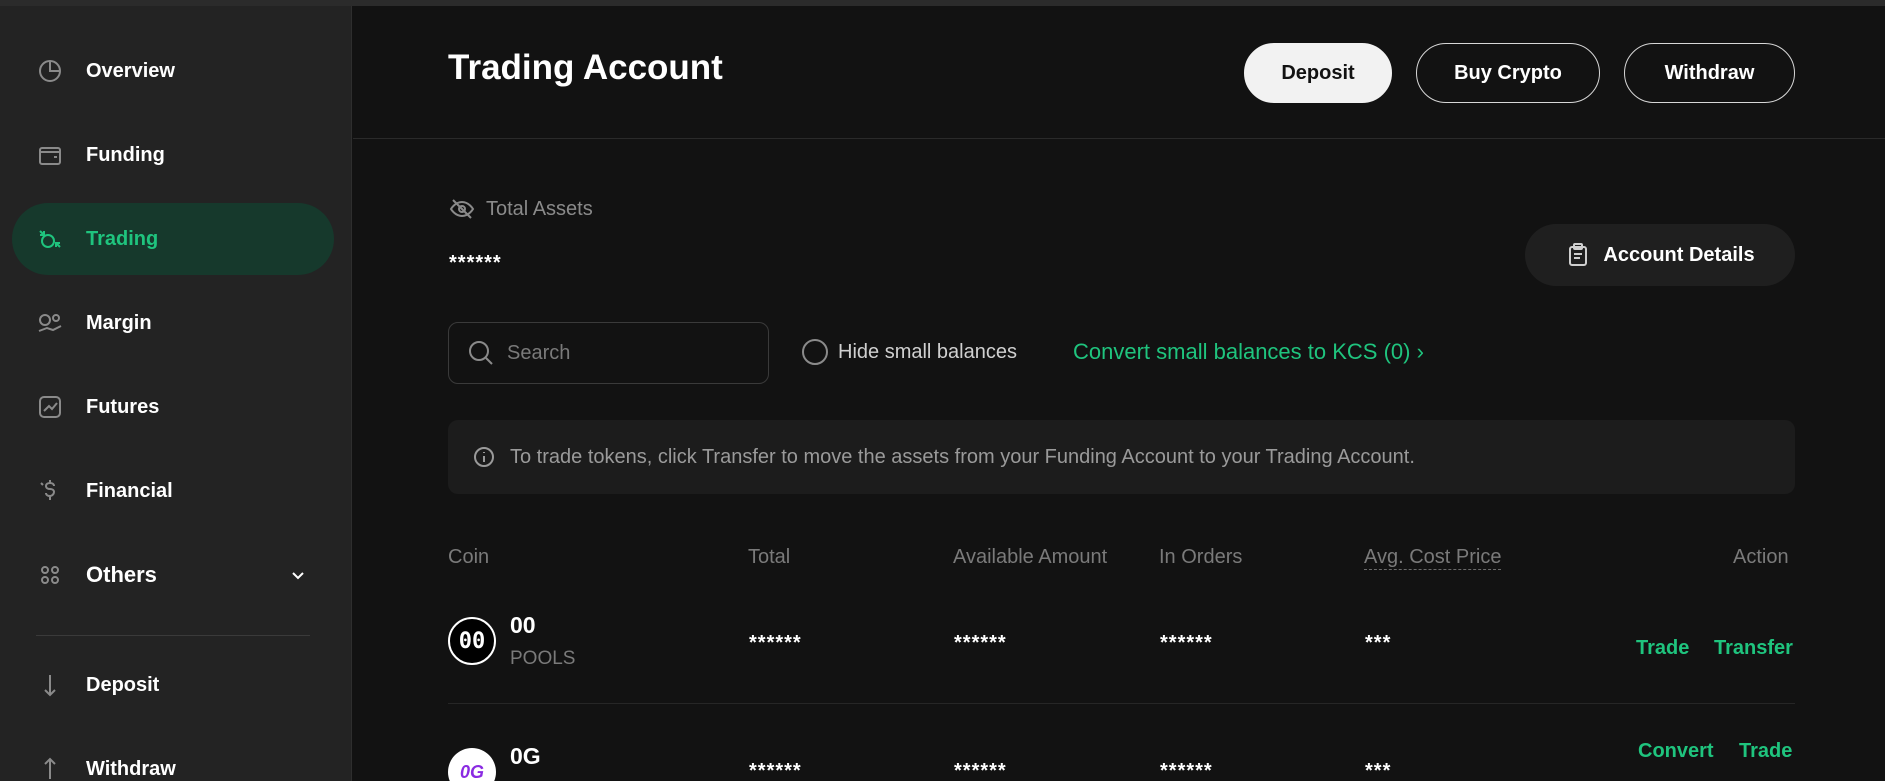  I want to click on account-details-label: Account Details, so click(1679, 254).